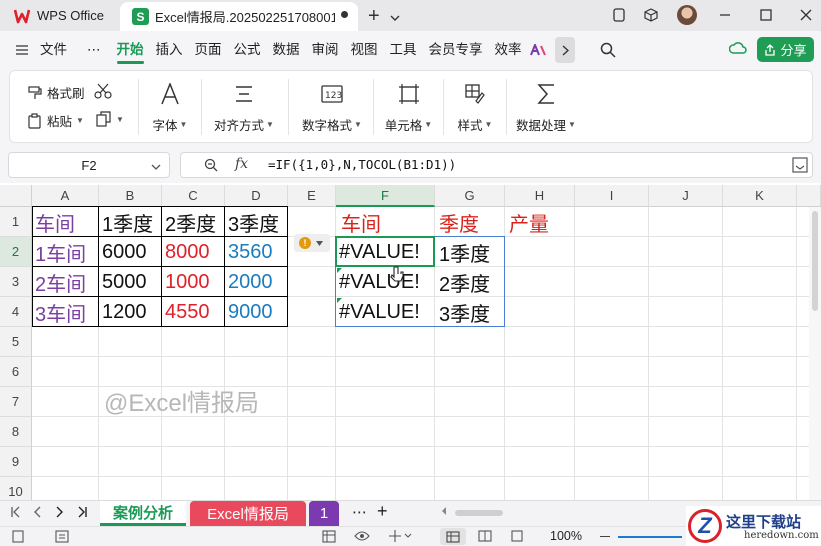  I want to click on cell-f3: #VALUE!, so click(378, 282).